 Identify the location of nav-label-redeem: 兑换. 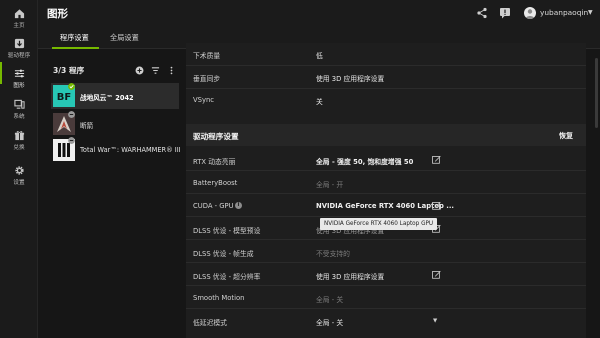
(19, 147).